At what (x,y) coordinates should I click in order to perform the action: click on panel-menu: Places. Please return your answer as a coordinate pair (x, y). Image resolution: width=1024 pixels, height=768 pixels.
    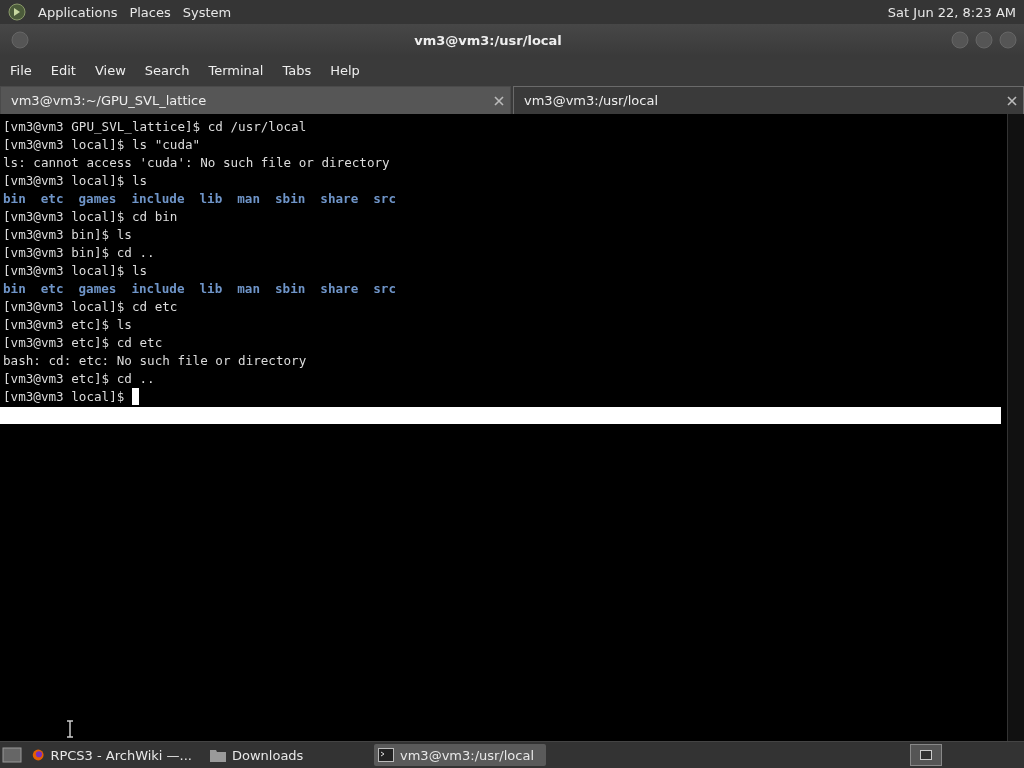
    Looking at the image, I should click on (150, 12).